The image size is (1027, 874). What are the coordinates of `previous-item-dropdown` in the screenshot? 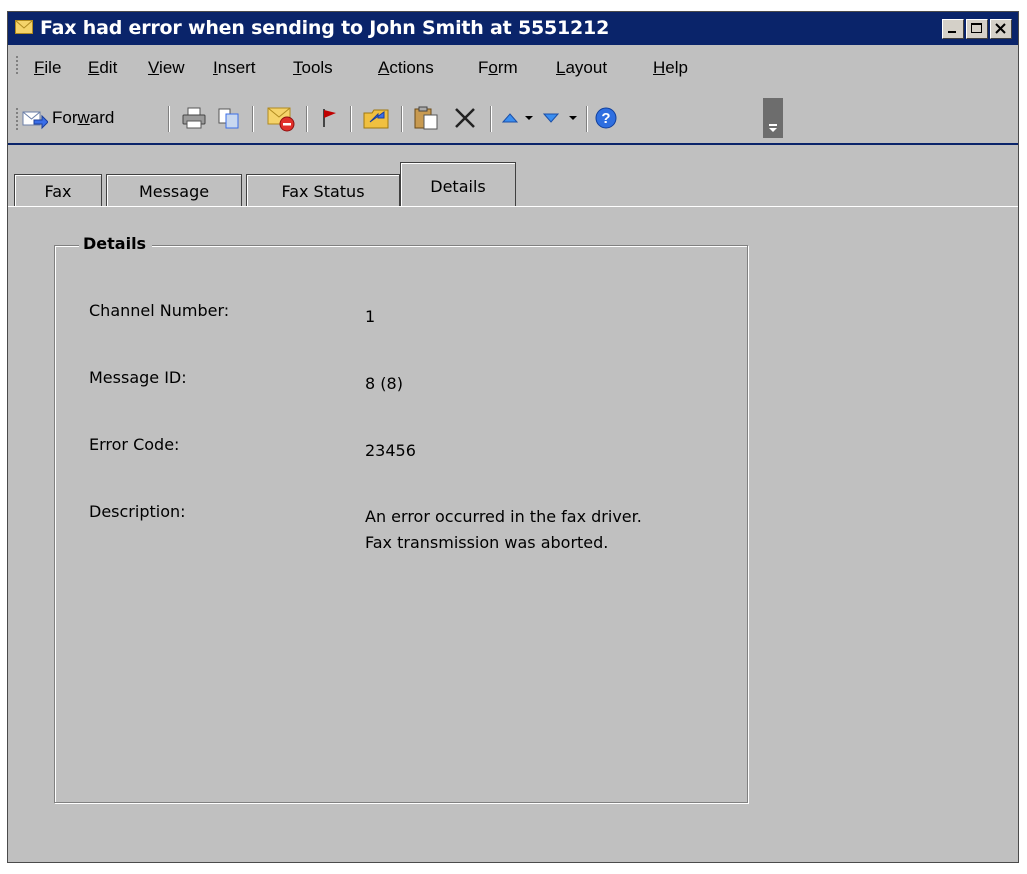 It's located at (529, 118).